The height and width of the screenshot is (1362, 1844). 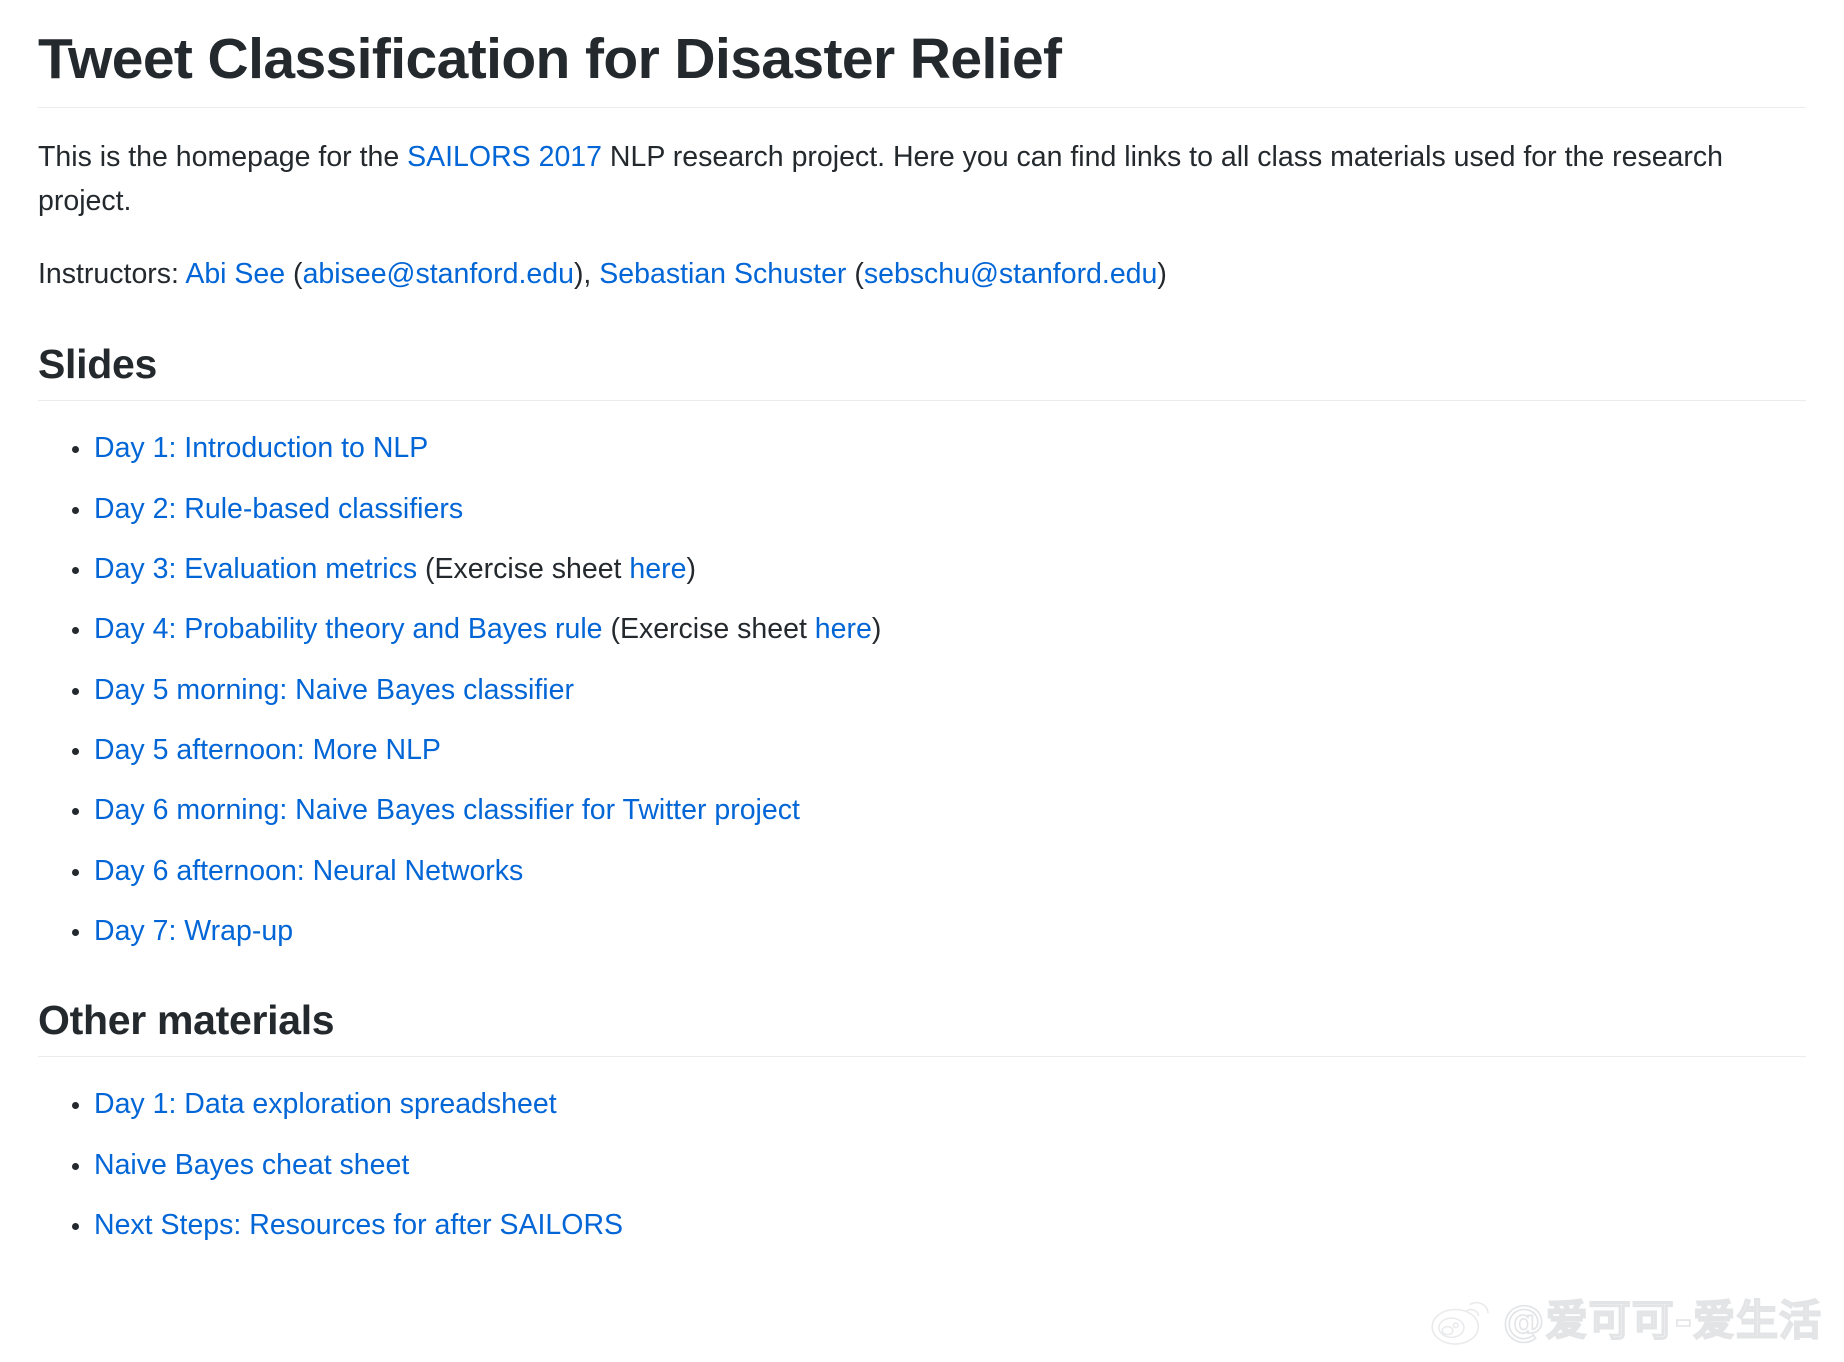 I want to click on list-item: Day 5 afternoon: More NLP, so click(x=939, y=750).